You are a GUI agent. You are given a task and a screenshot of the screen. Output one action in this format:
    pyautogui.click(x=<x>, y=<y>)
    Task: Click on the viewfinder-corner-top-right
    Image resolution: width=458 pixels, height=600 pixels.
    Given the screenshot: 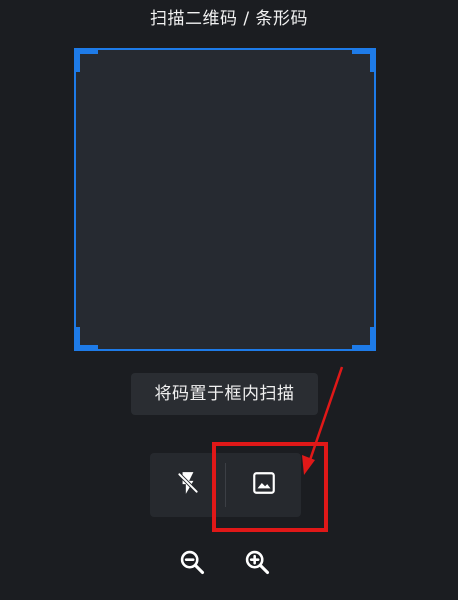 What is the action you would take?
    pyautogui.click(x=364, y=60)
    